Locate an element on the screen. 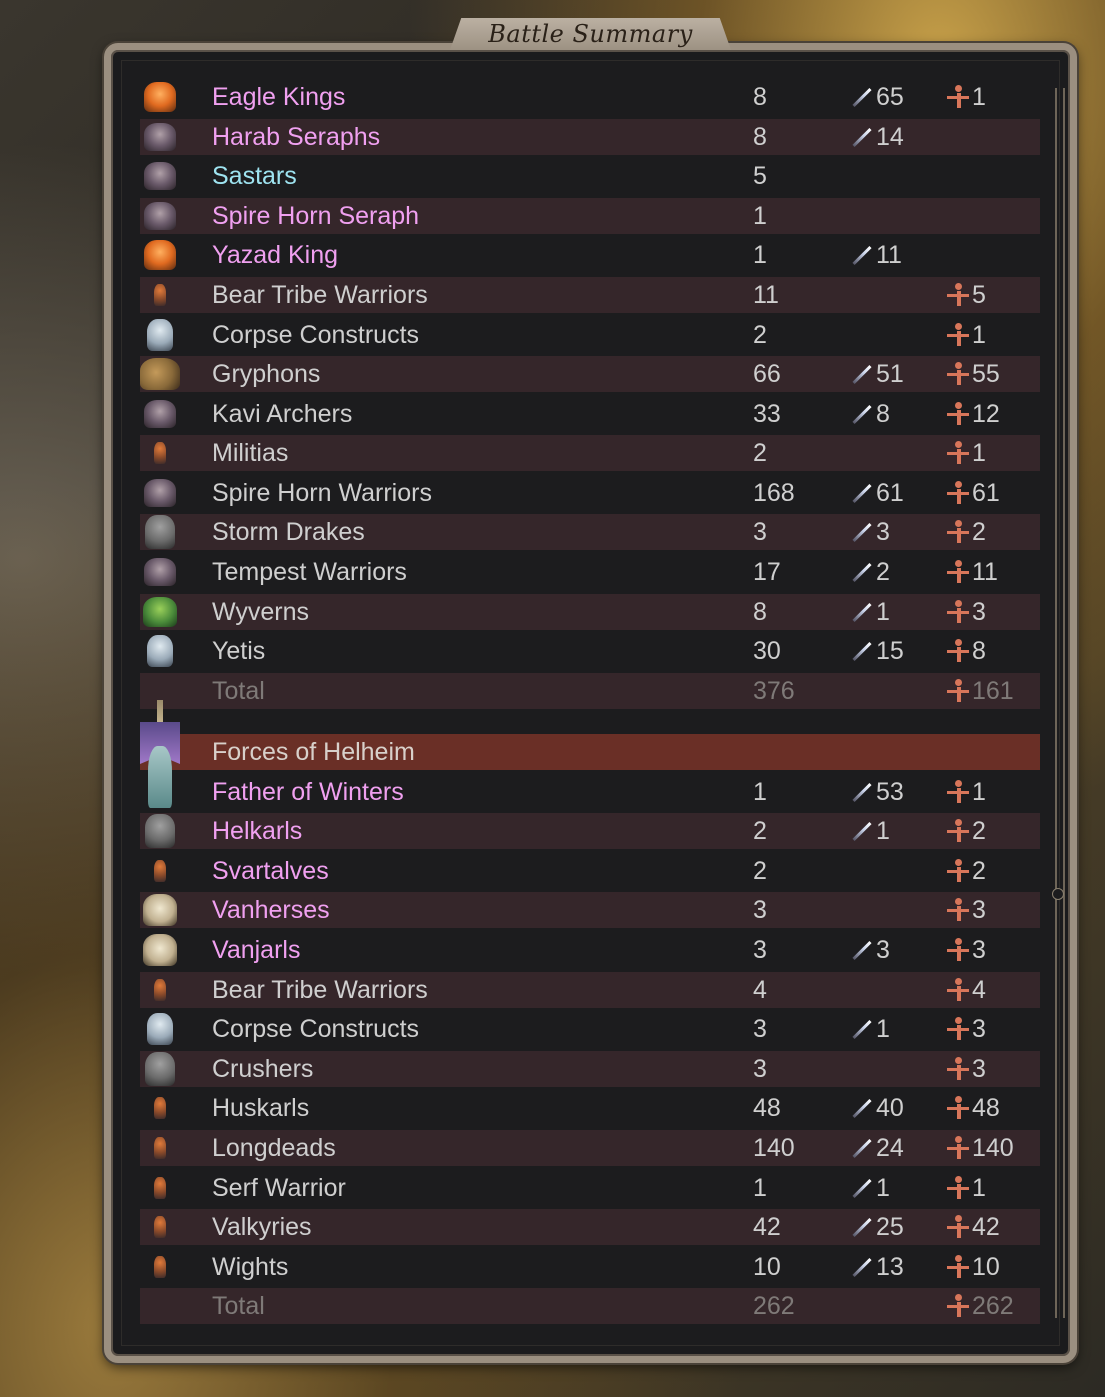 The height and width of the screenshot is (1397, 1105). unit-row: Spire Horn Seraph 1 is located at coordinates (590, 216).